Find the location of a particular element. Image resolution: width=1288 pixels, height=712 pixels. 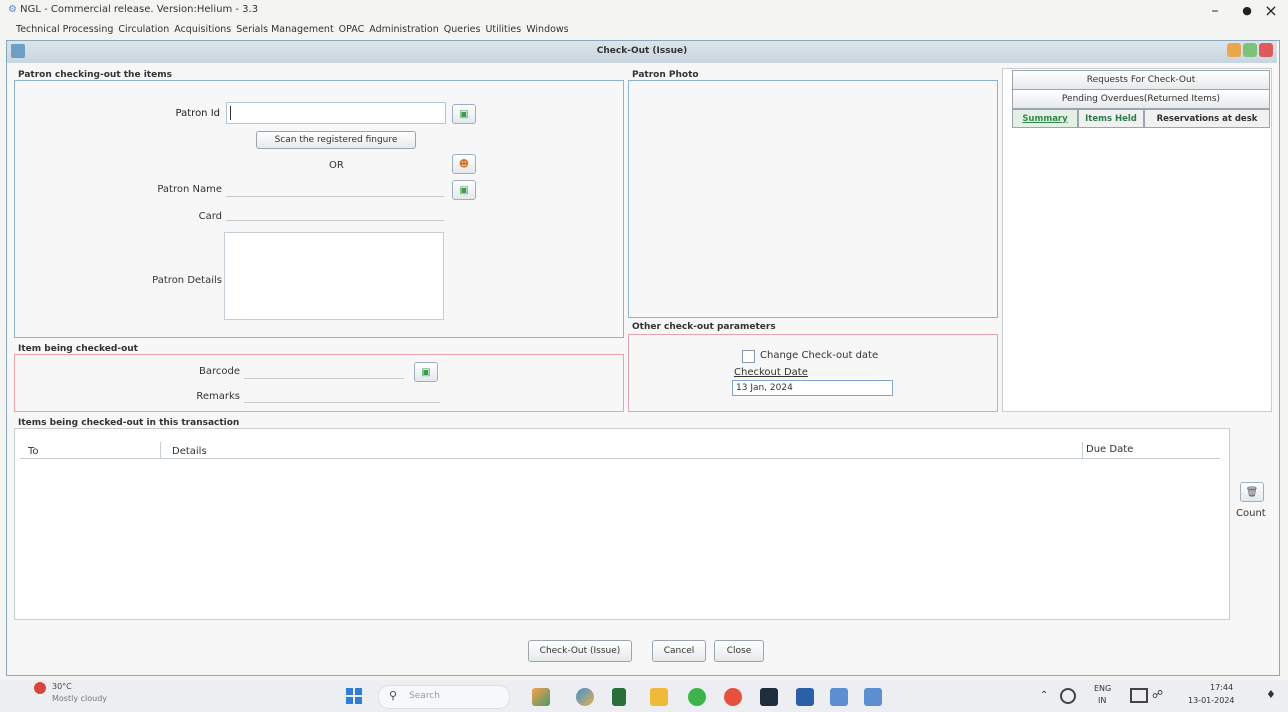

change-date-label: Change Check-out date is located at coordinates (819, 355).